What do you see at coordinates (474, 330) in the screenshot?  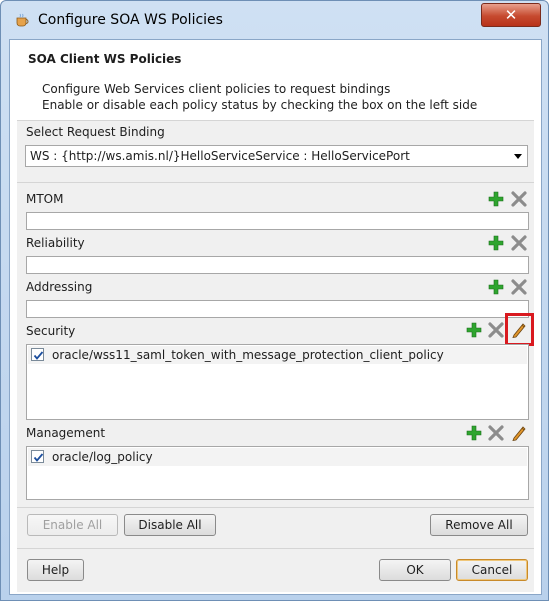 I see `security-add-icon` at bounding box center [474, 330].